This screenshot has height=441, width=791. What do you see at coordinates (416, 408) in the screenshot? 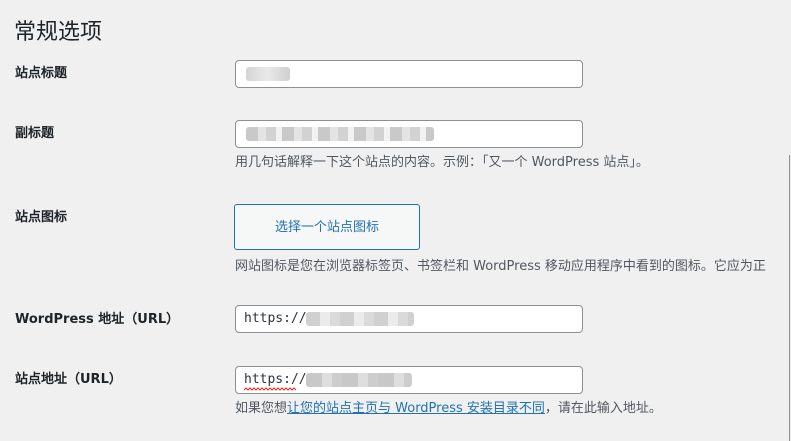
I see `different-homepage-link: 让您的站点主页与 WordPress 安装目录不同` at bounding box center [416, 408].